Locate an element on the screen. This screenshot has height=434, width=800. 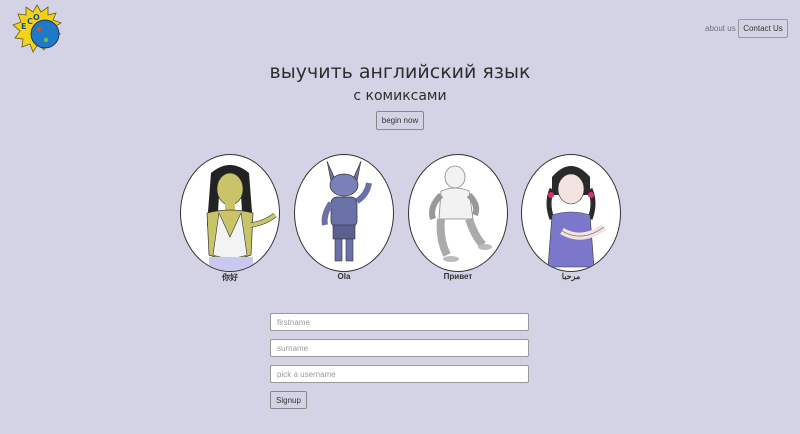
character-name: Ola is located at coordinates (344, 276).